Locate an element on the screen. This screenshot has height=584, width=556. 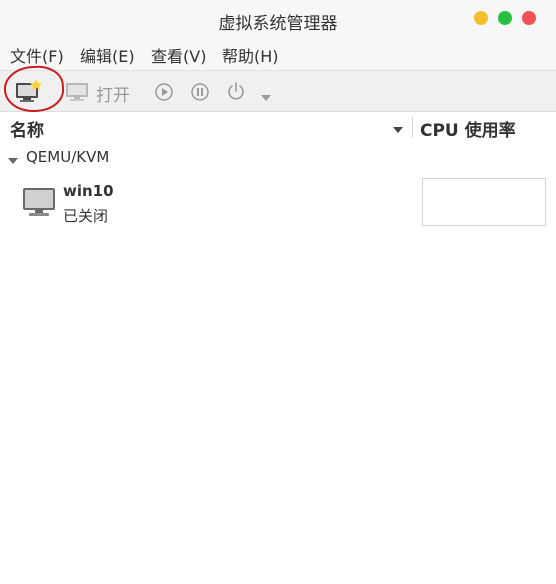
sort-indicator is located at coordinates (398, 128).